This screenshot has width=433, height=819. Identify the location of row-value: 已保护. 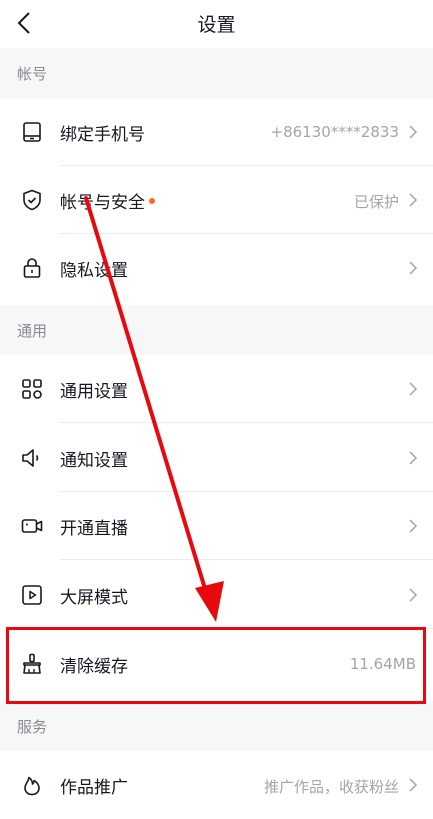
(376, 202).